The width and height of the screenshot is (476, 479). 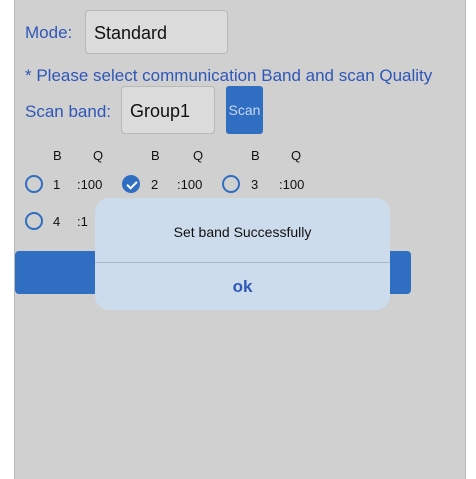 What do you see at coordinates (168, 110) in the screenshot?
I see `scan-band-select: Group1` at bounding box center [168, 110].